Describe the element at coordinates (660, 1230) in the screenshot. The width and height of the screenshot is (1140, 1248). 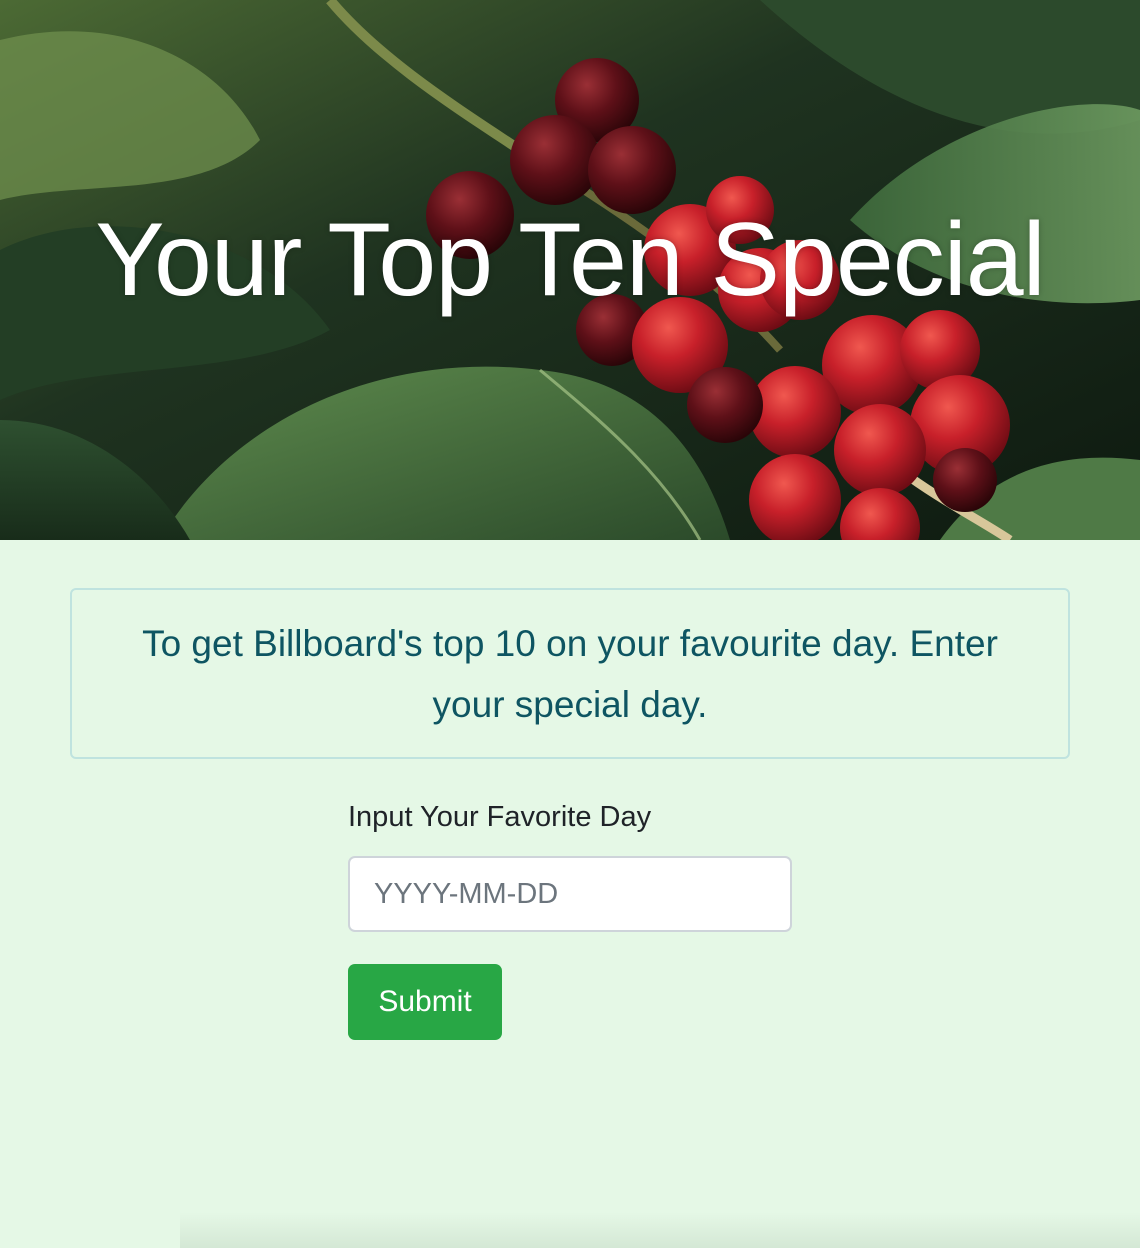
I see `bottom-shadow` at that location.